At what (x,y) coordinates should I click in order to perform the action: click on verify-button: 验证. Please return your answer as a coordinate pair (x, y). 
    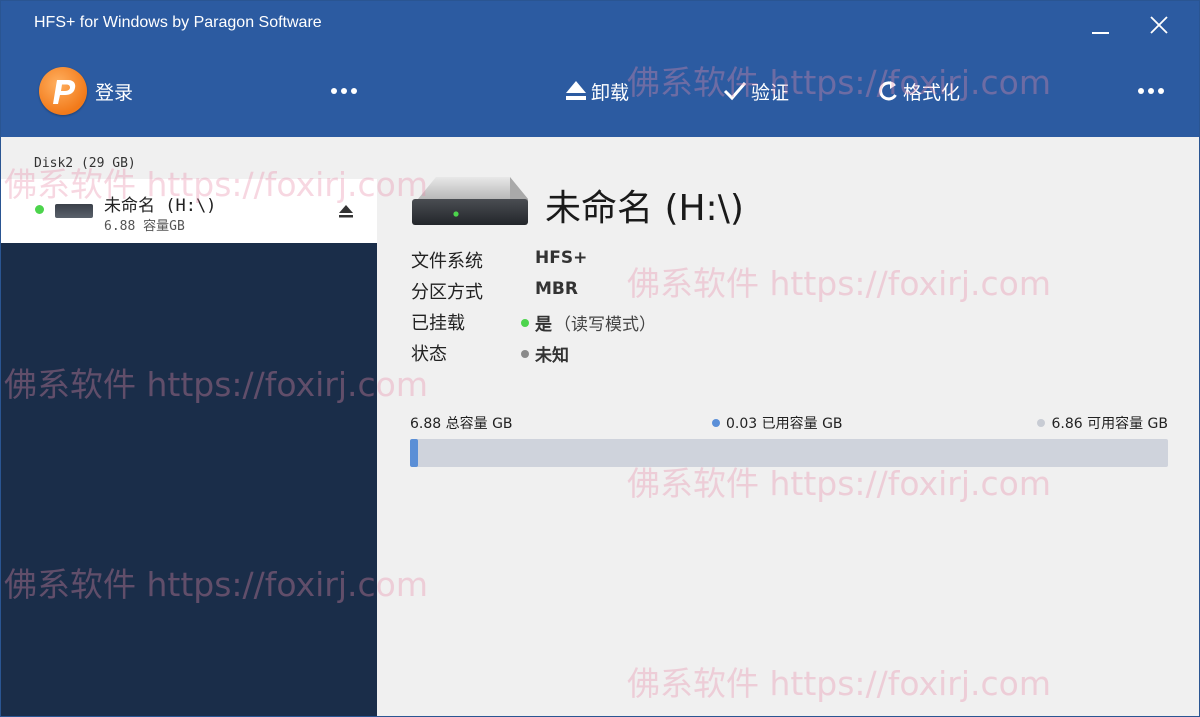
    Looking at the image, I should click on (756, 91).